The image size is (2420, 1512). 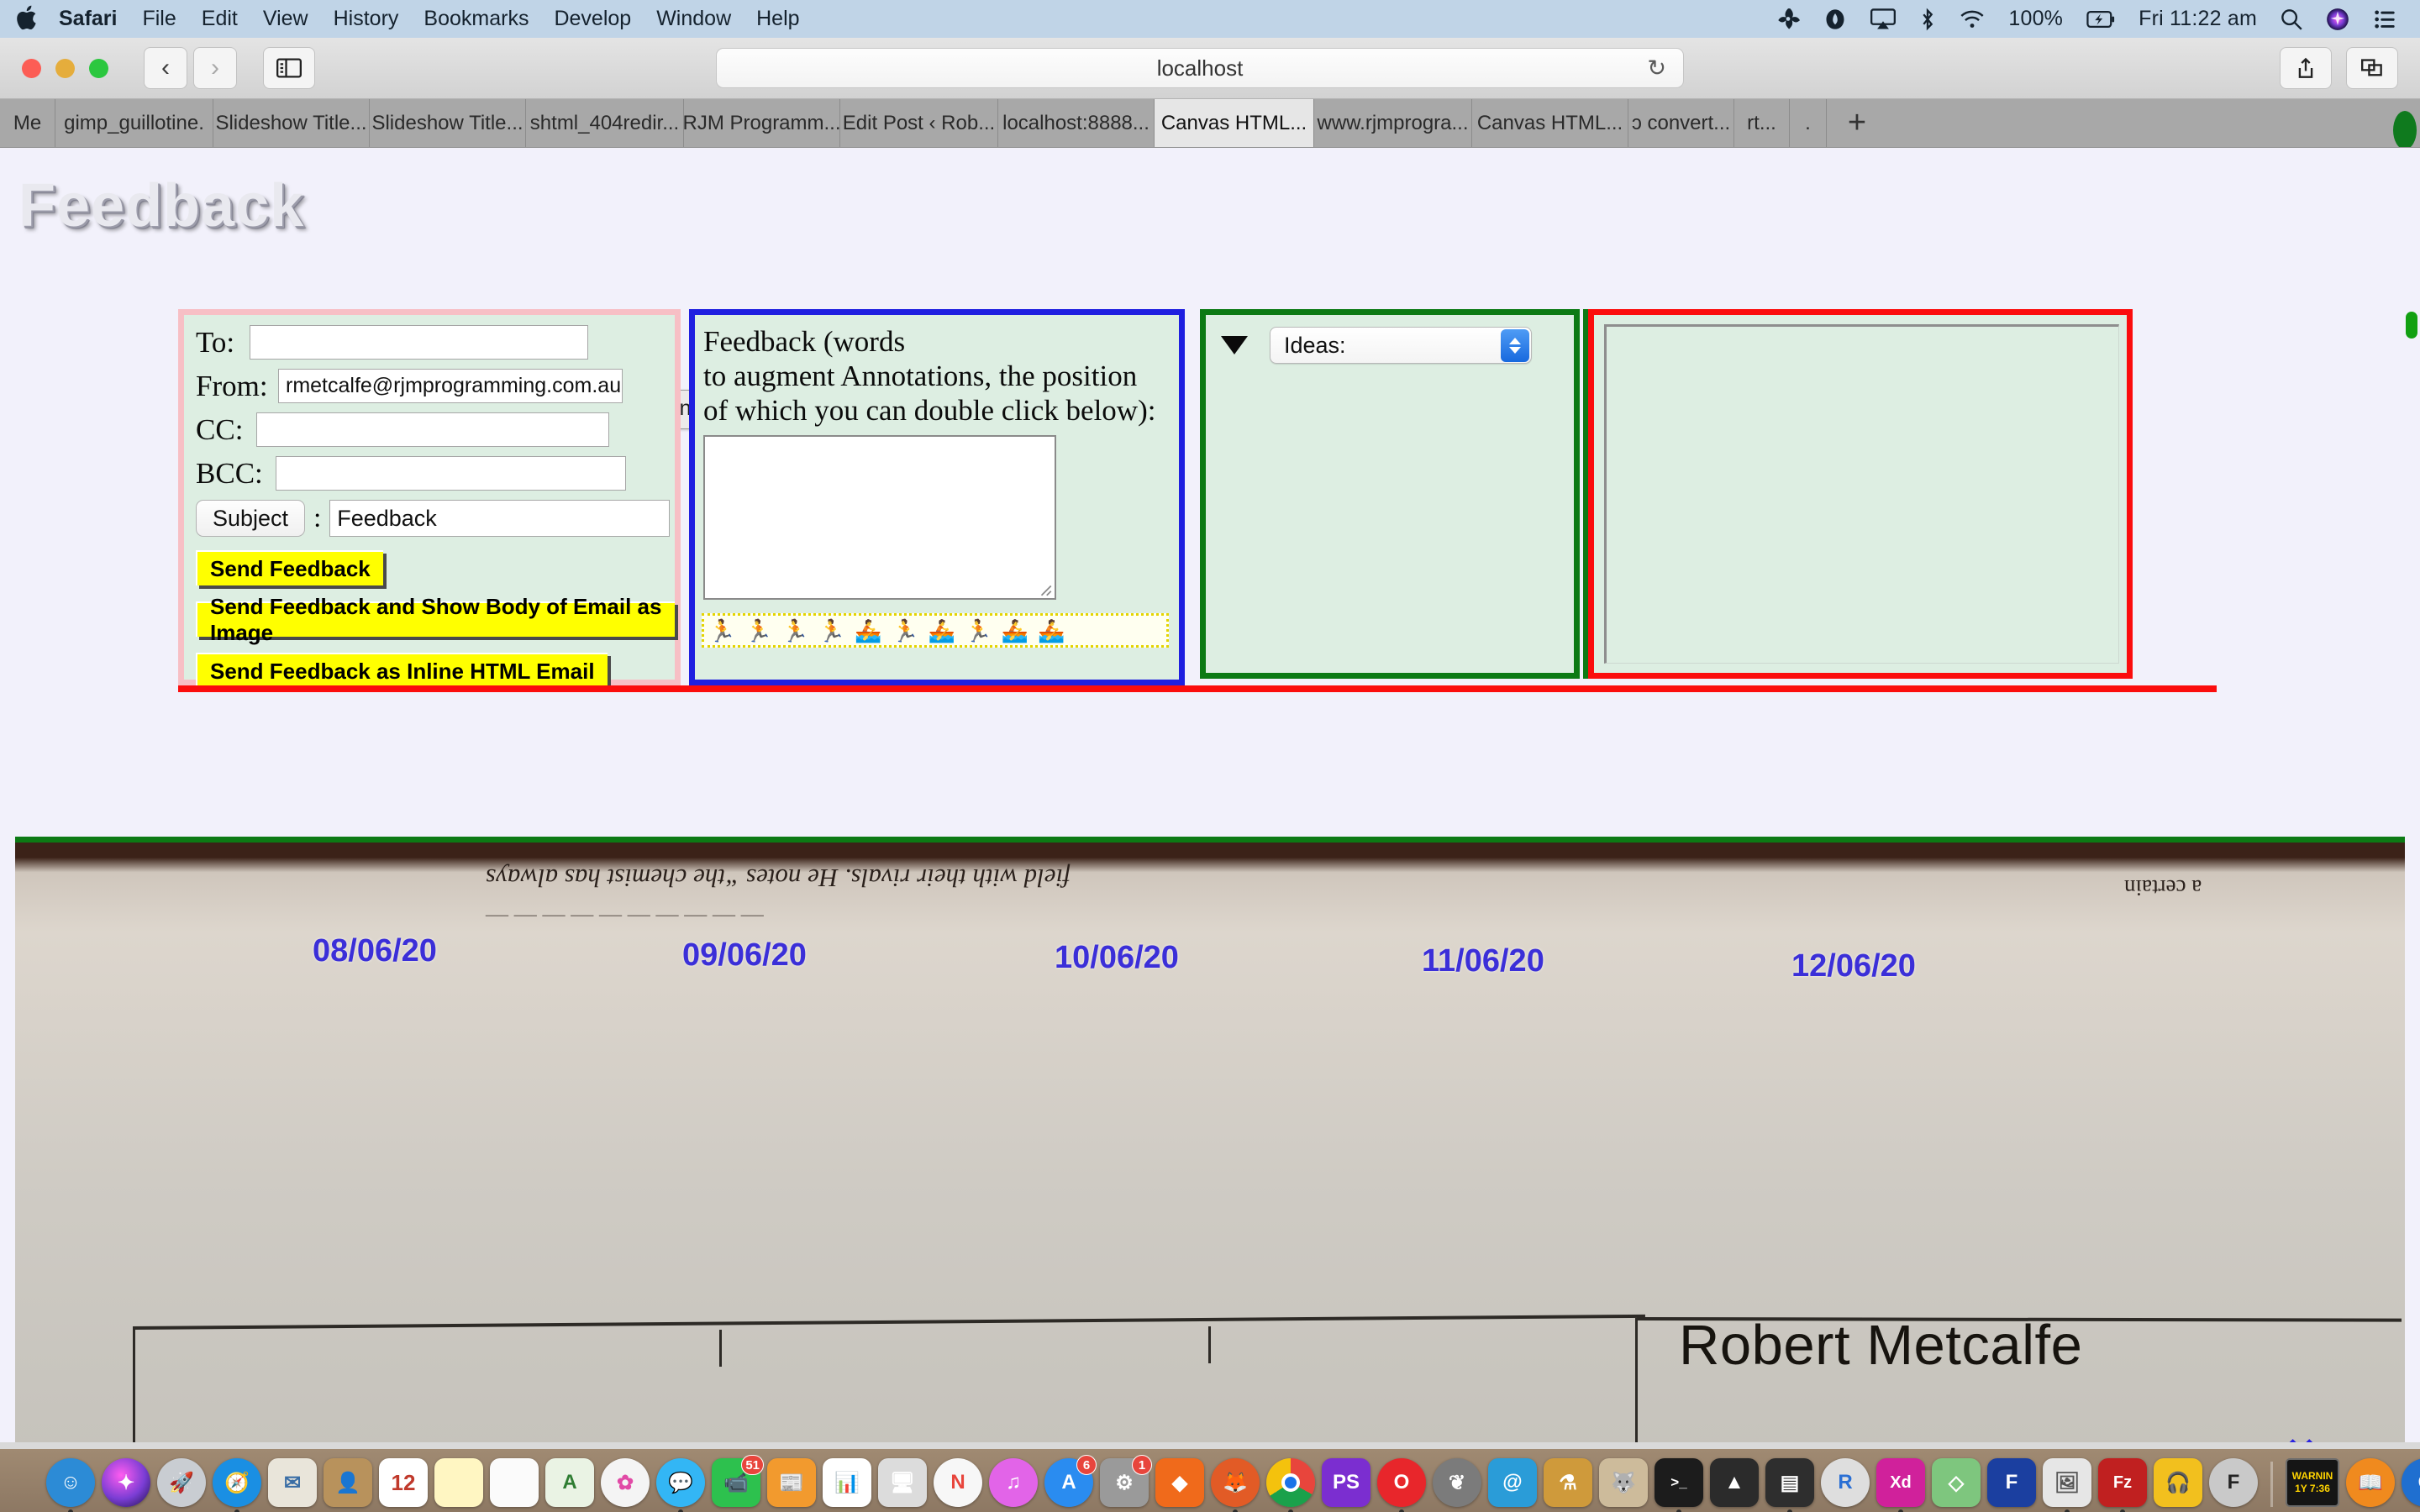 What do you see at coordinates (1014, 1482) in the screenshot?
I see `itunes-icon: ♫` at bounding box center [1014, 1482].